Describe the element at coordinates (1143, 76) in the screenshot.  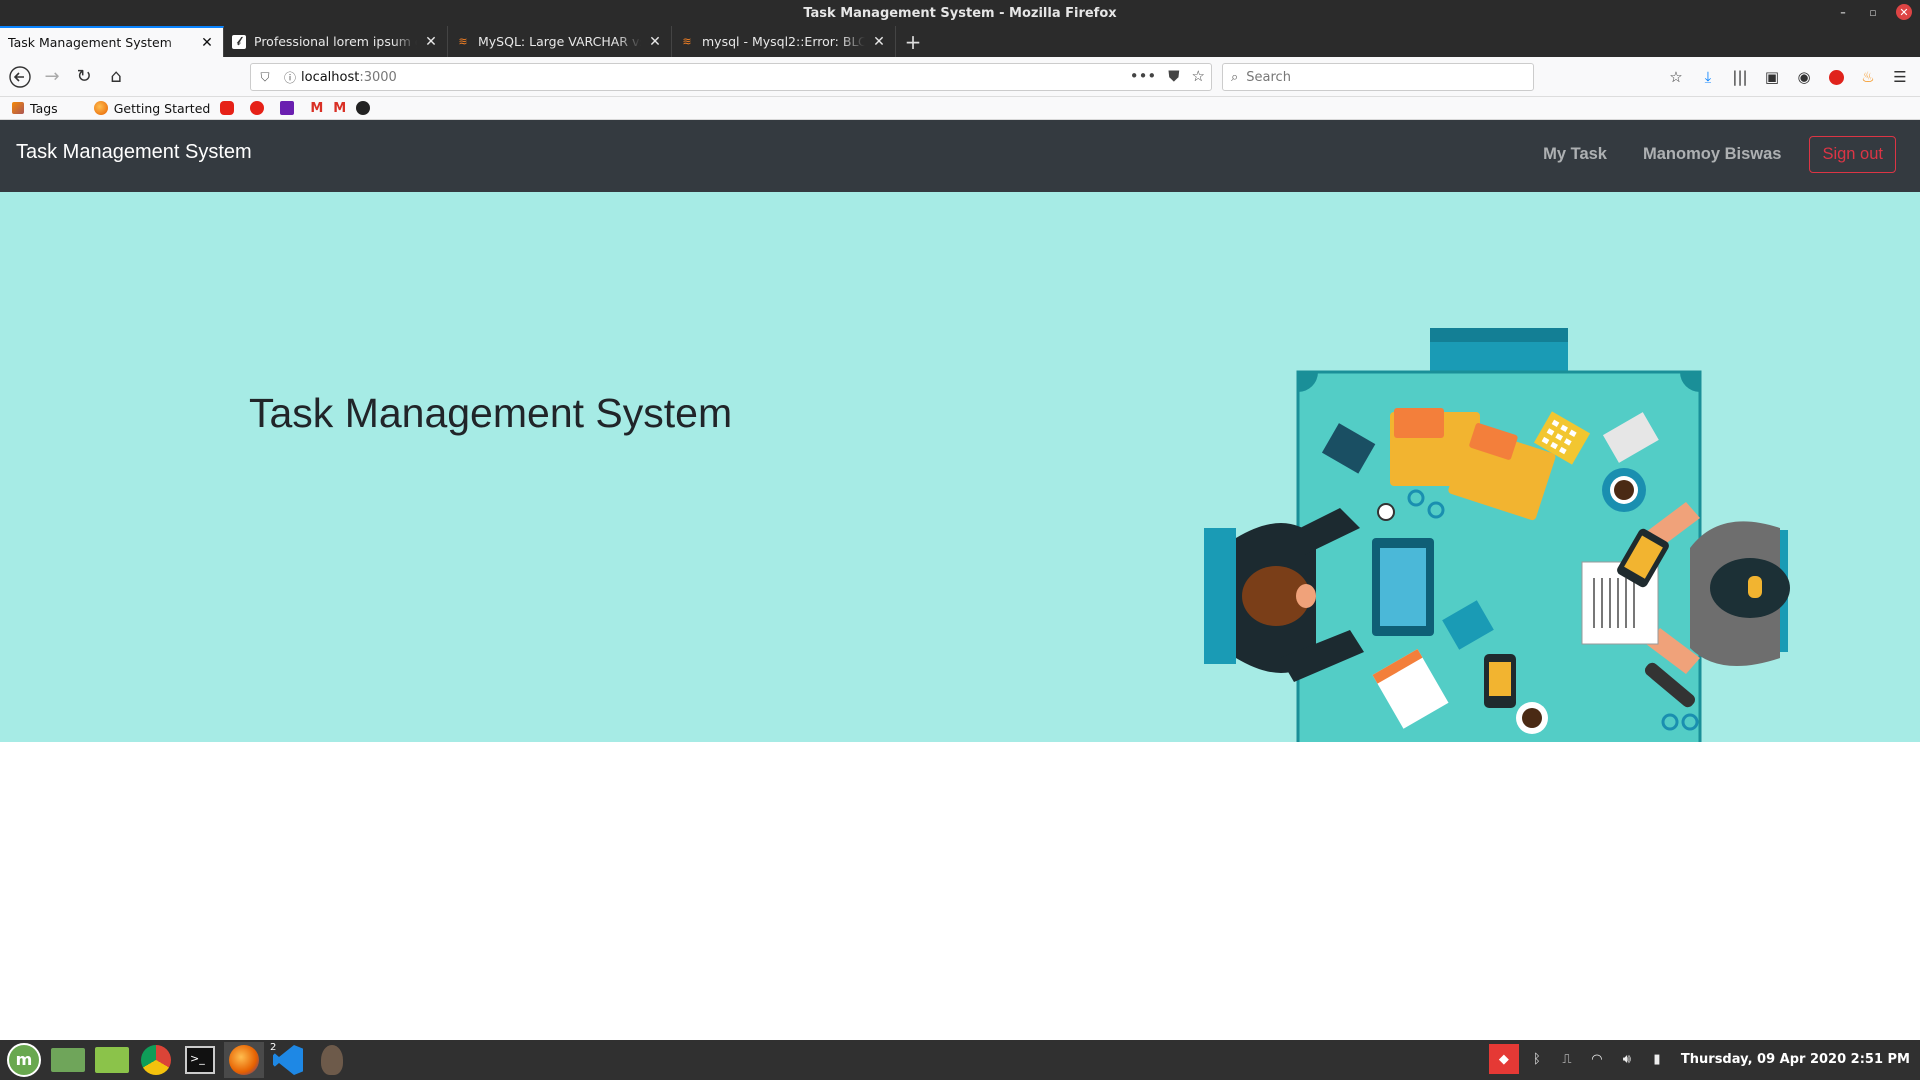
I see `page-actions-icon: •••` at that location.